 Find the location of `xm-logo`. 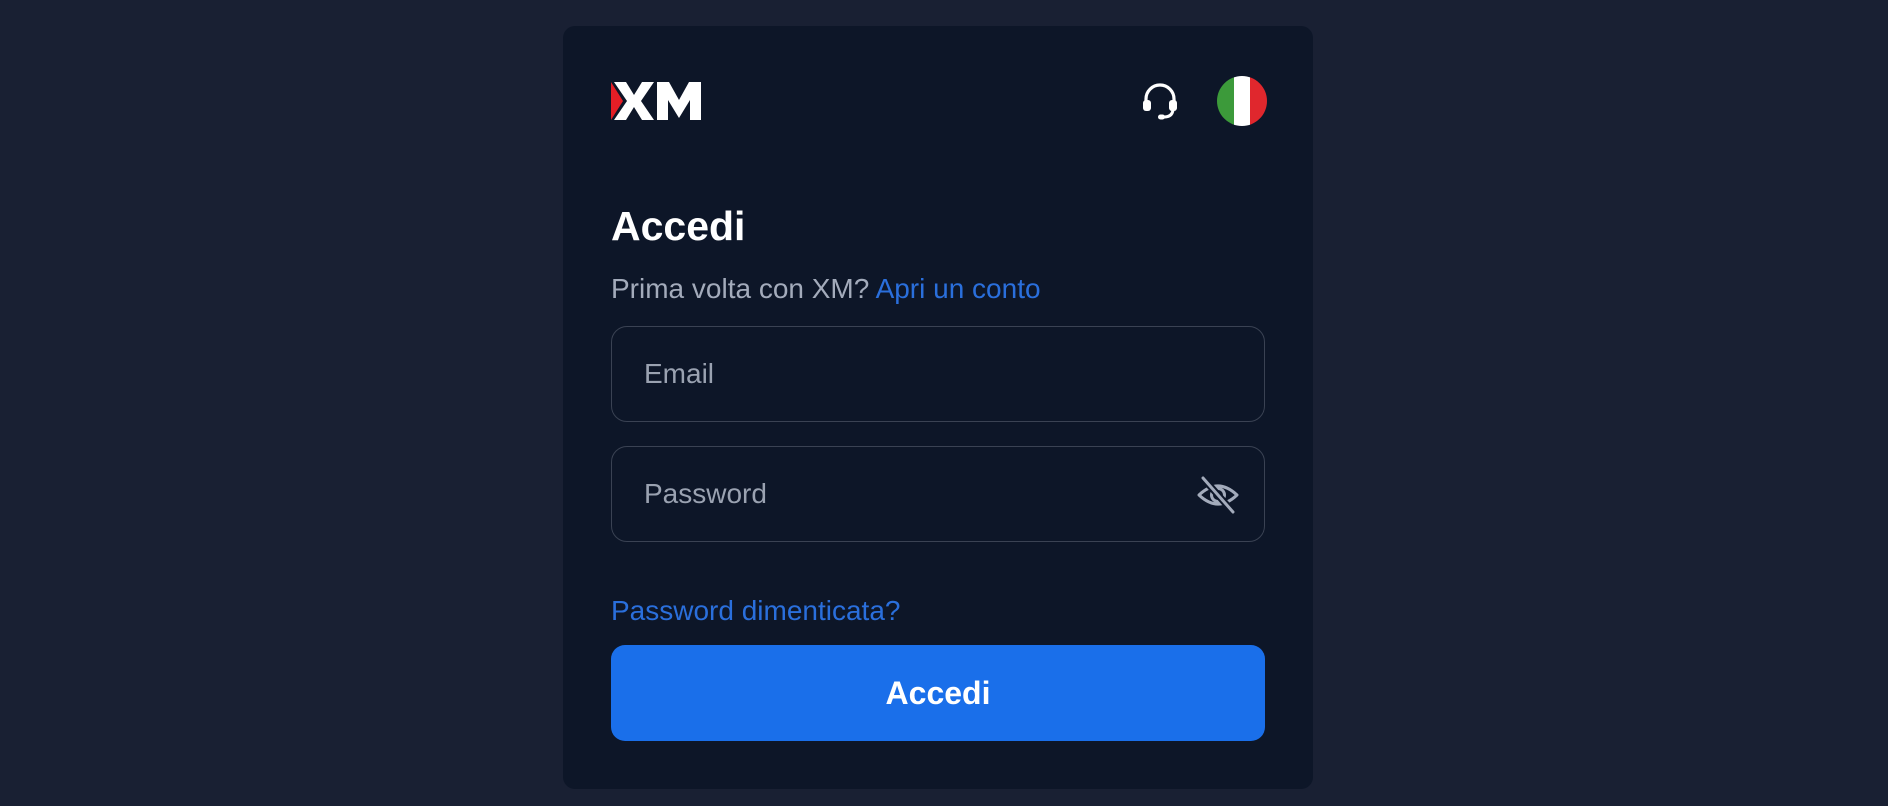

xm-logo is located at coordinates (661, 101).